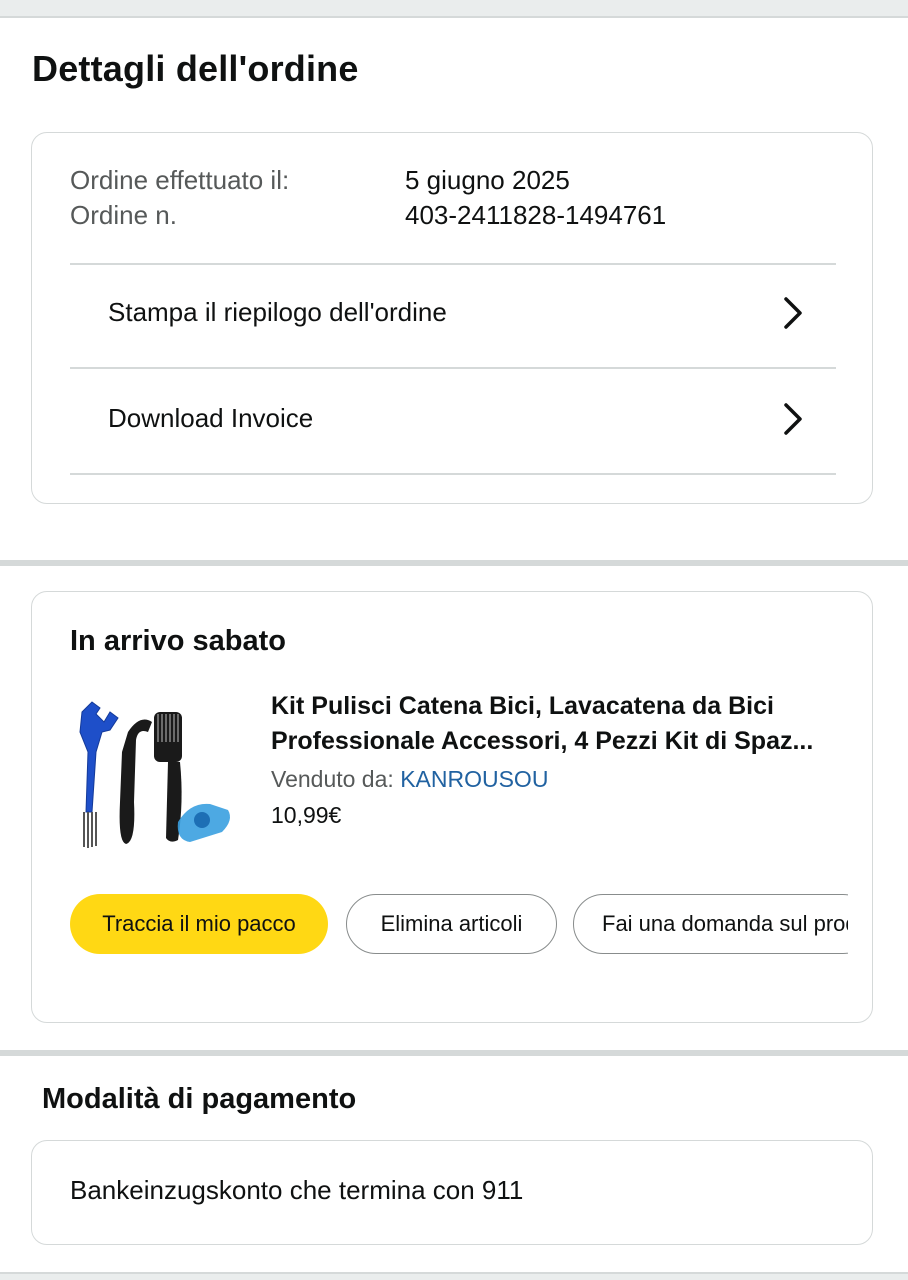 The height and width of the screenshot is (1280, 908). What do you see at coordinates (487, 180) in the screenshot?
I see `order-date-value: 5 giugno 2025` at bounding box center [487, 180].